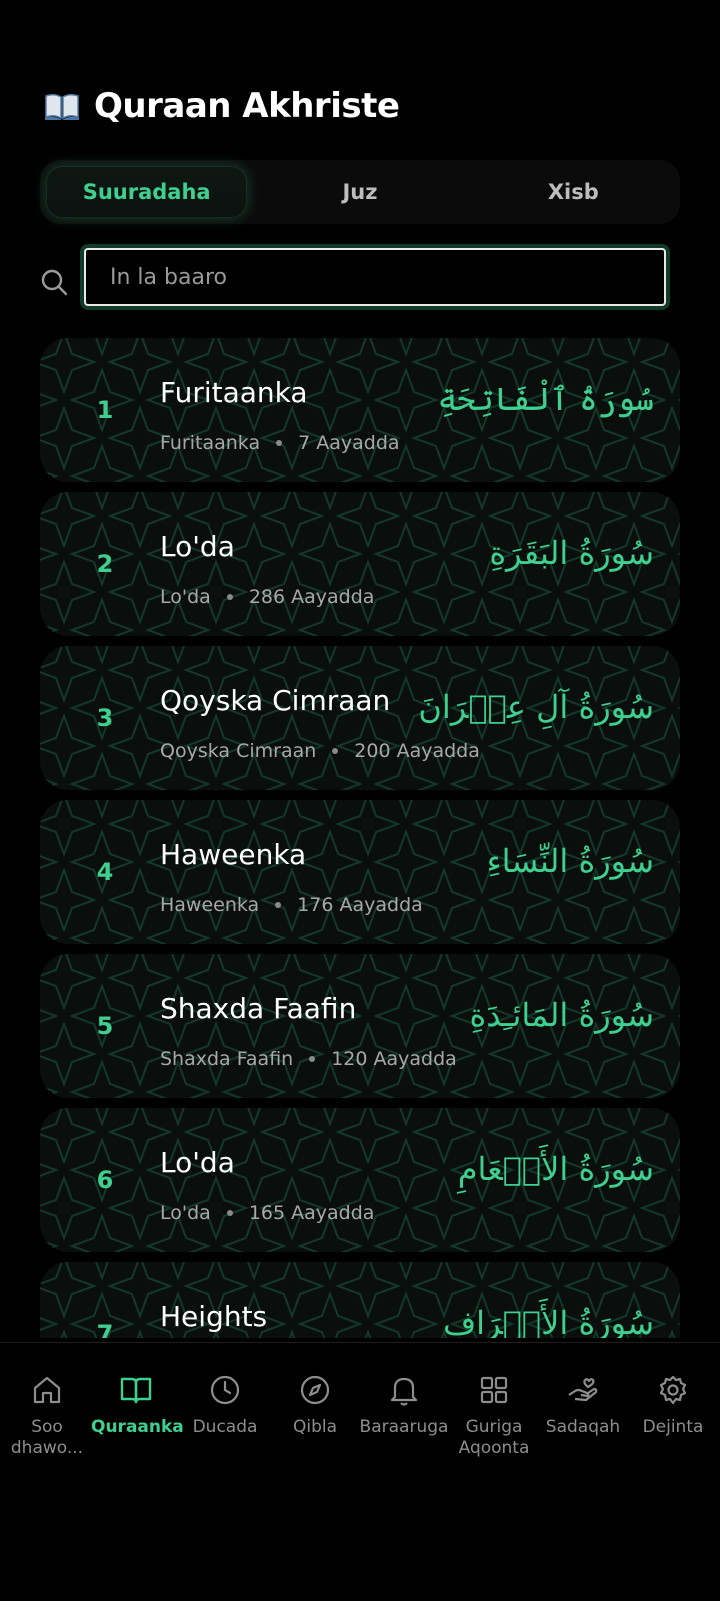 The height and width of the screenshot is (1601, 720). I want to click on surah-number: 7, so click(105, 1329).